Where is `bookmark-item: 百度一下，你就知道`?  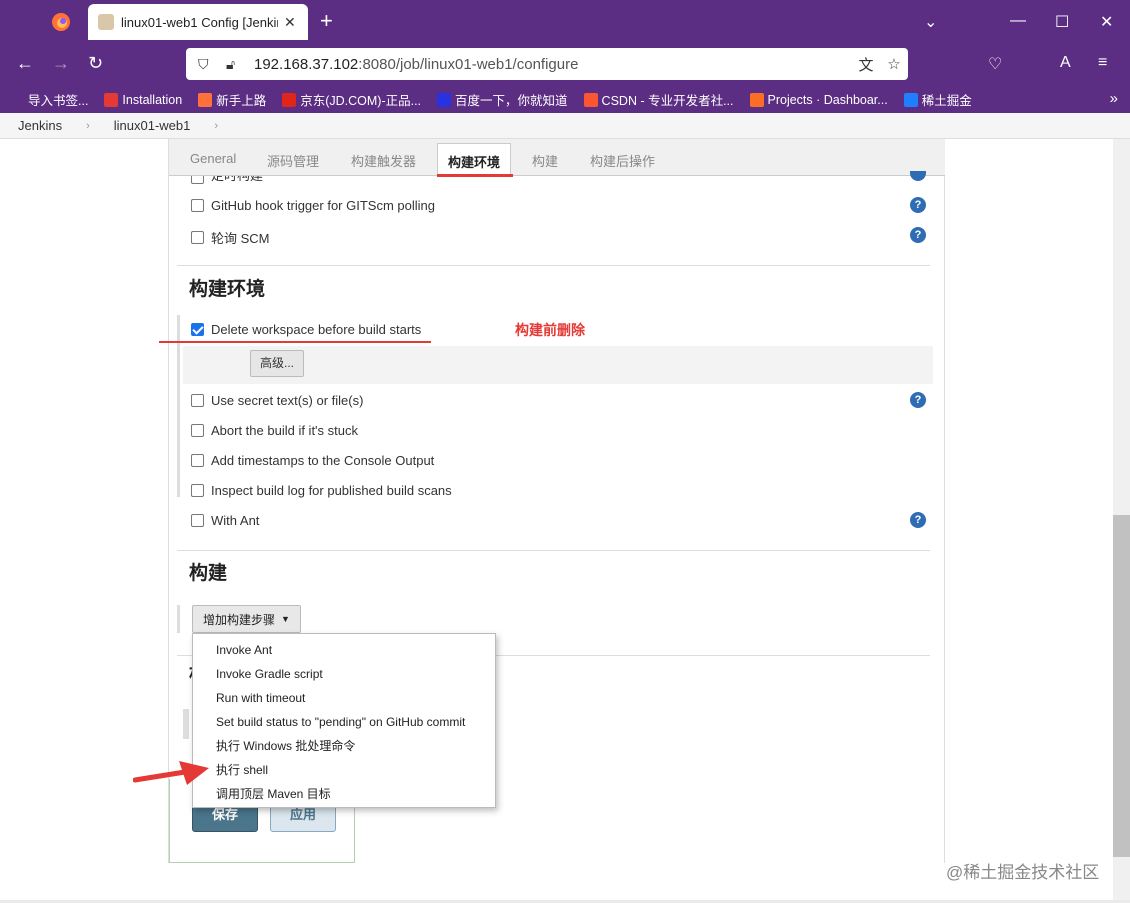
bookmark-item: 百度一下，你就知道 is located at coordinates (502, 99).